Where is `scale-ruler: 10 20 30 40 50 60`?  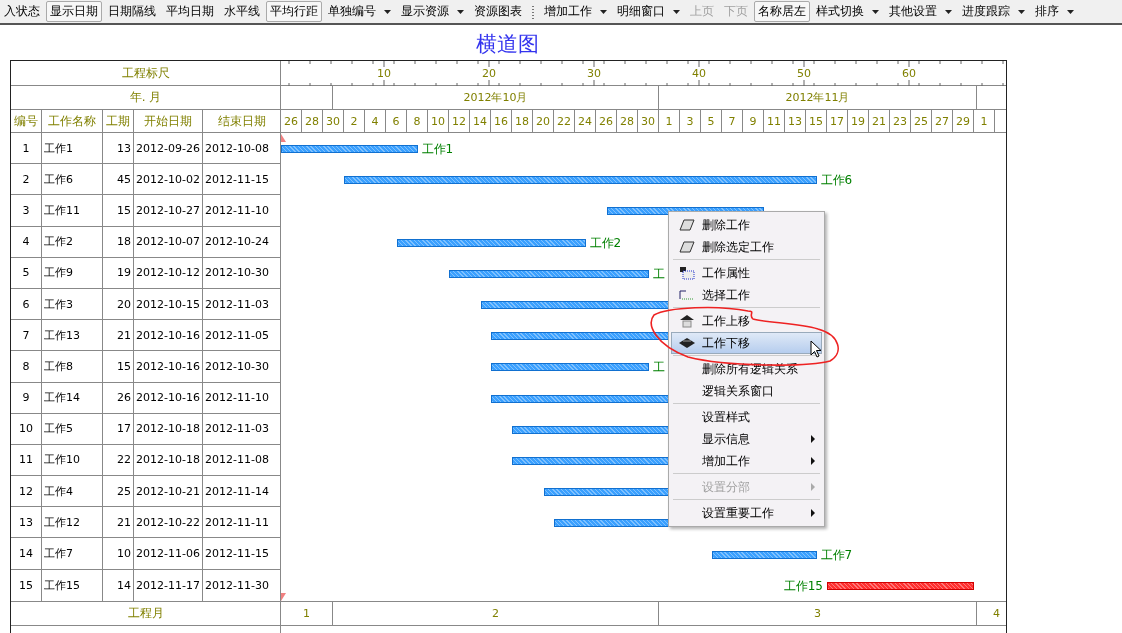 scale-ruler: 10 20 30 40 50 60 is located at coordinates (643, 73).